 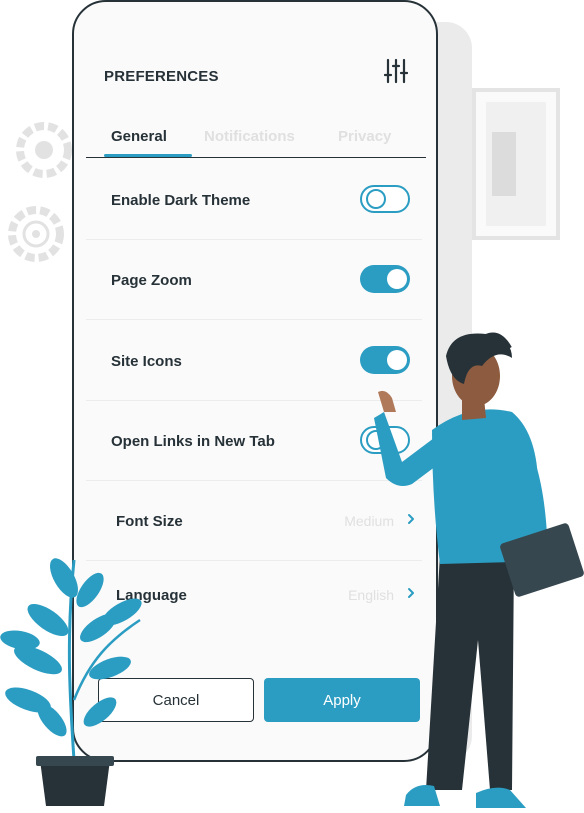 I want to click on setting-row-language: Language English, so click(x=254, y=595).